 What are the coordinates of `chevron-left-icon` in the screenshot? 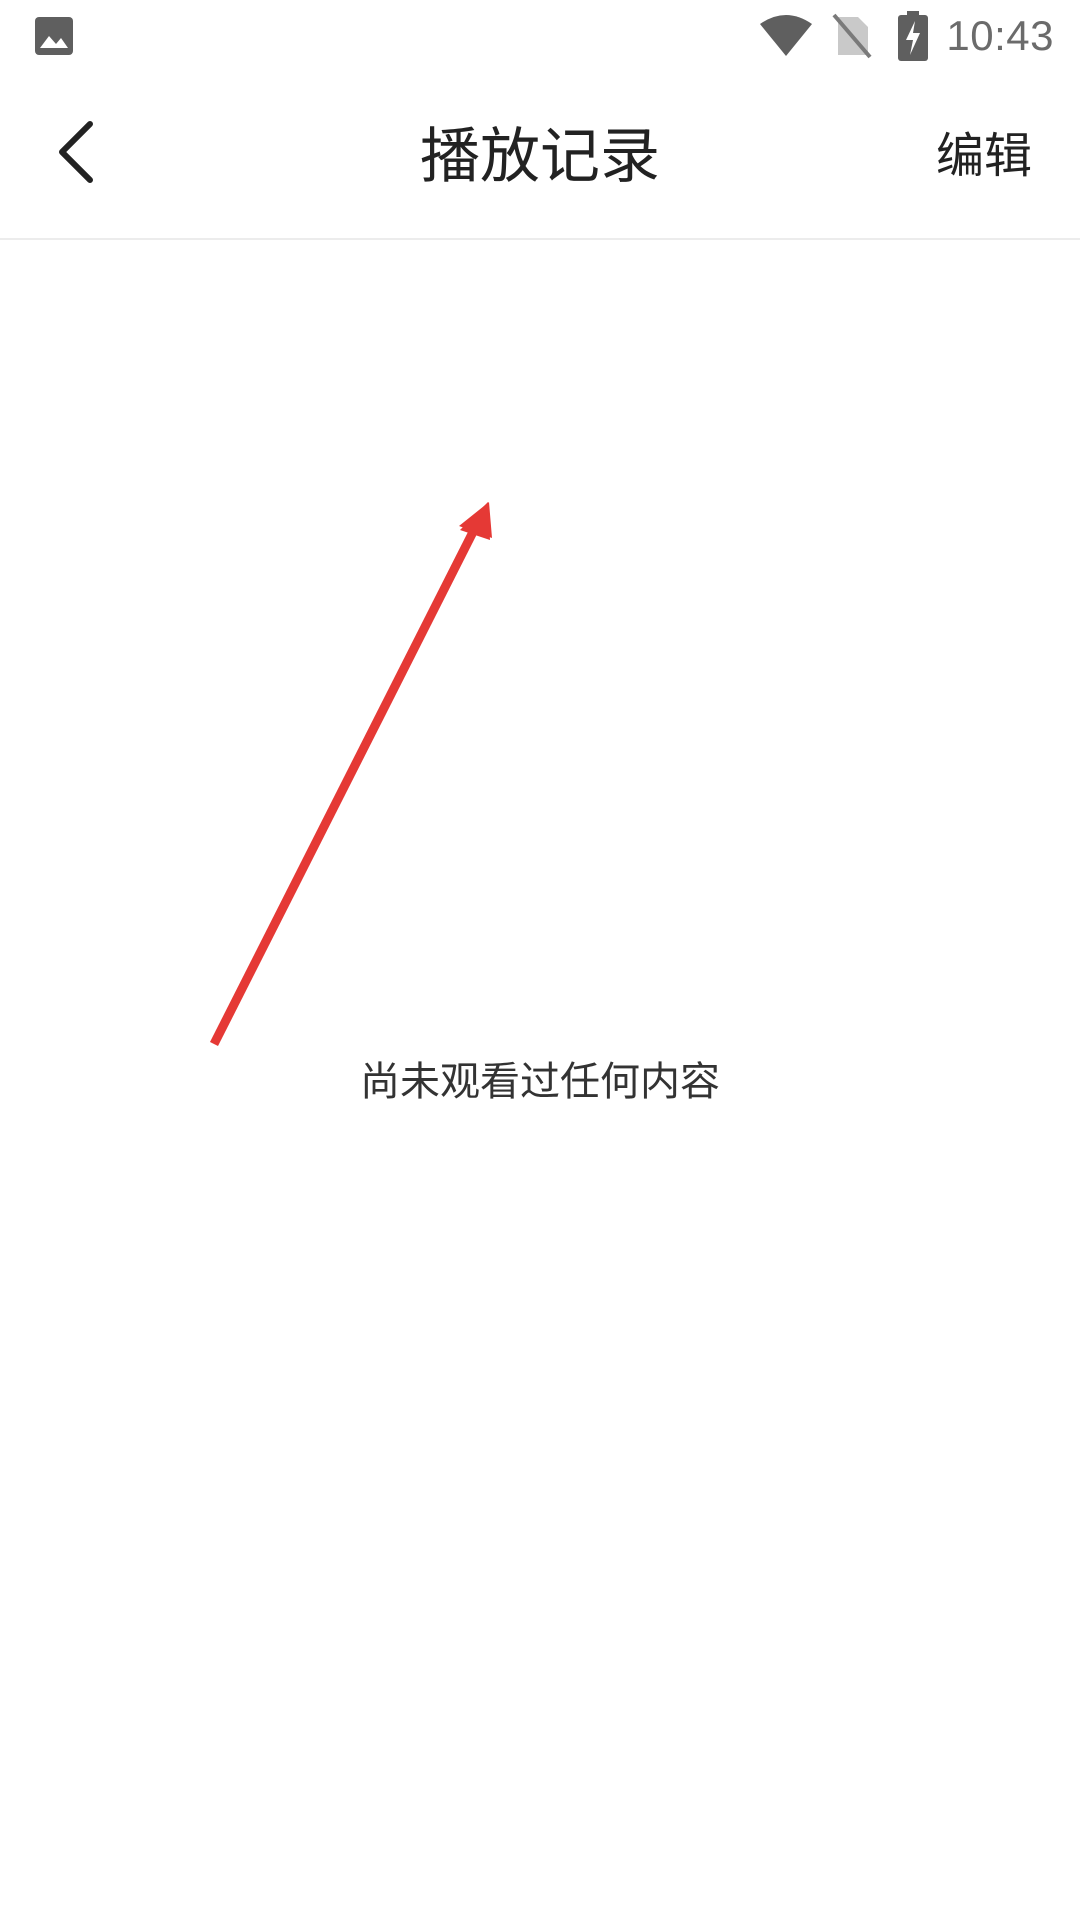 It's located at (80, 152).